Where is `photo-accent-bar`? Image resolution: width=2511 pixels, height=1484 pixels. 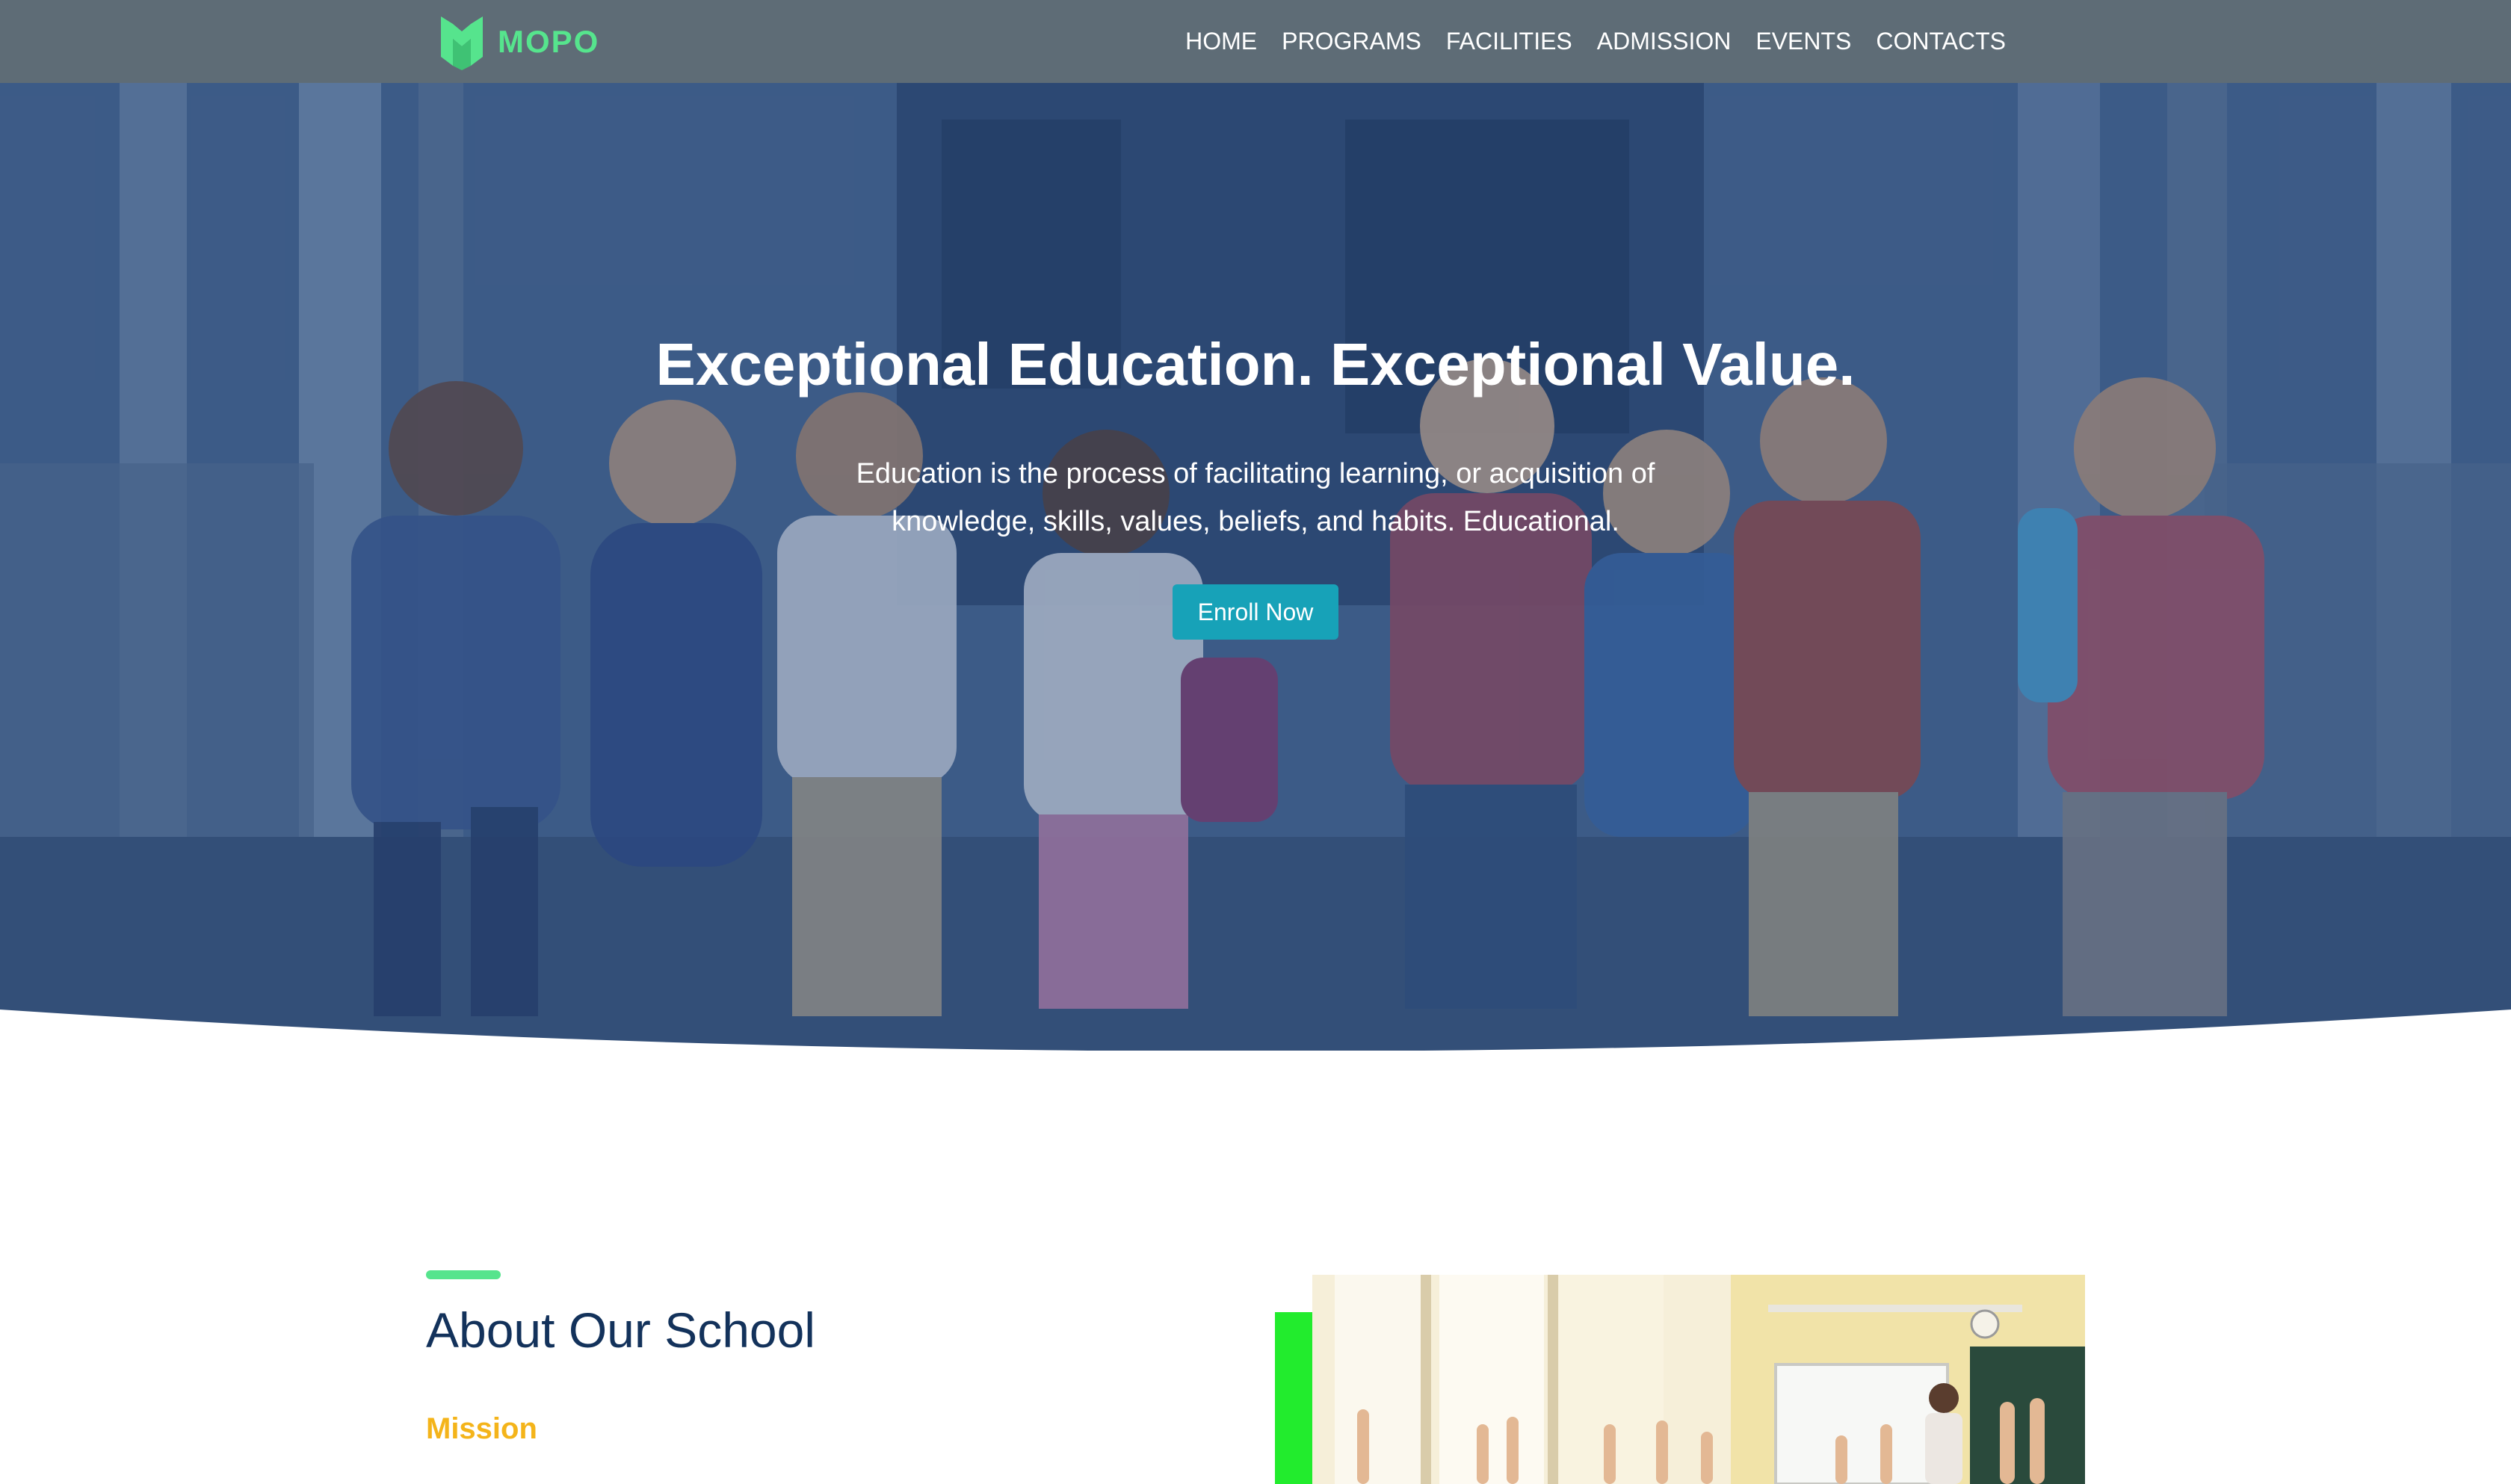 photo-accent-bar is located at coordinates (1293, 1398).